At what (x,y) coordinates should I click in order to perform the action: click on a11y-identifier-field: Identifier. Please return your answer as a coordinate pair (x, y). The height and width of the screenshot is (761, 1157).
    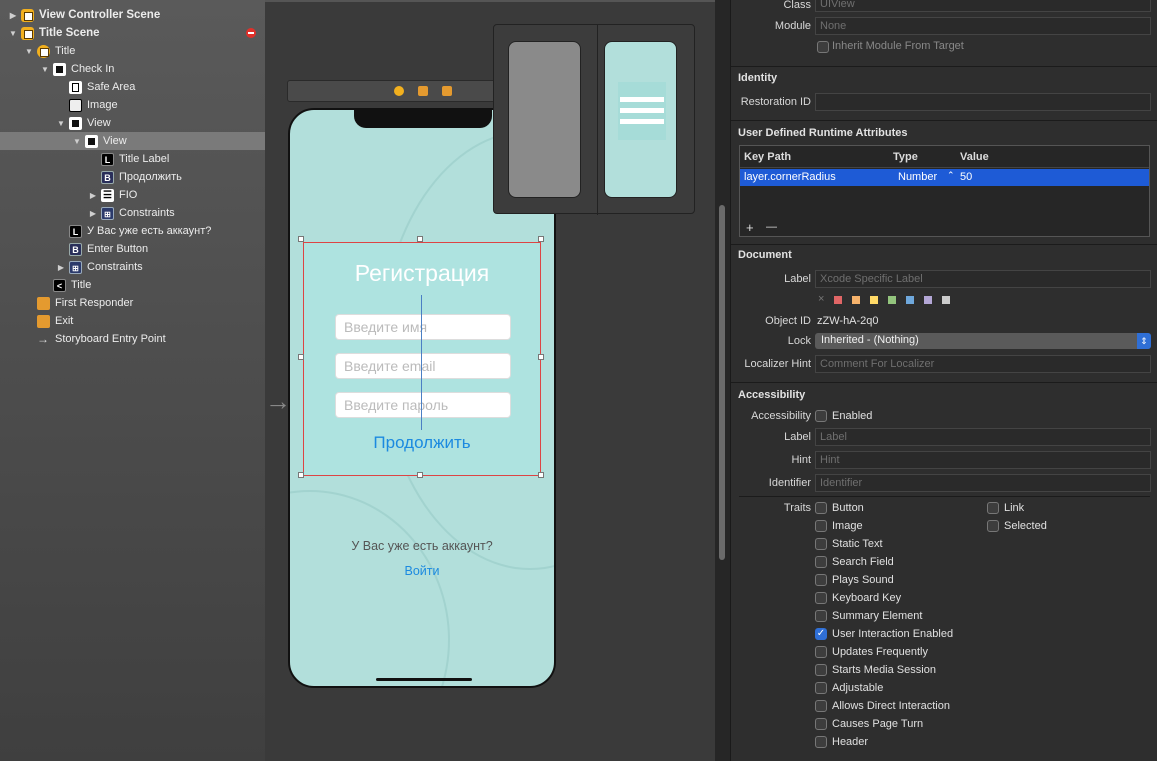
    Looking at the image, I should click on (983, 483).